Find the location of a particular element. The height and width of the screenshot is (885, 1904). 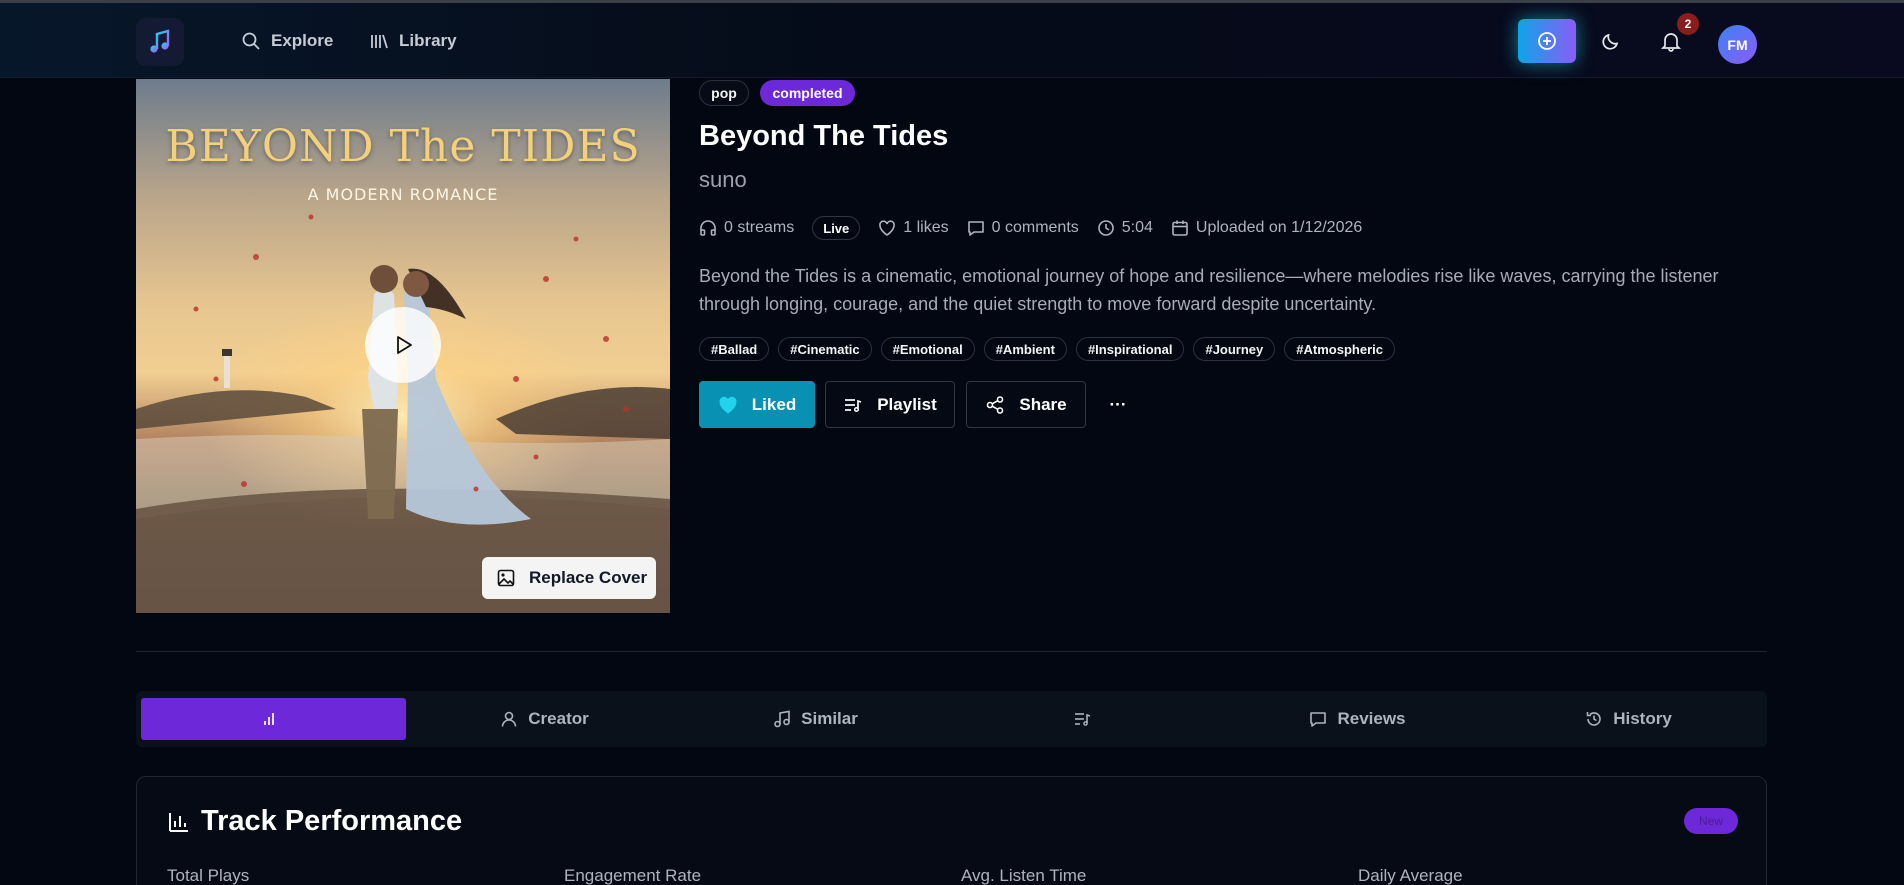

list-music-icon is located at coordinates (1082, 719).